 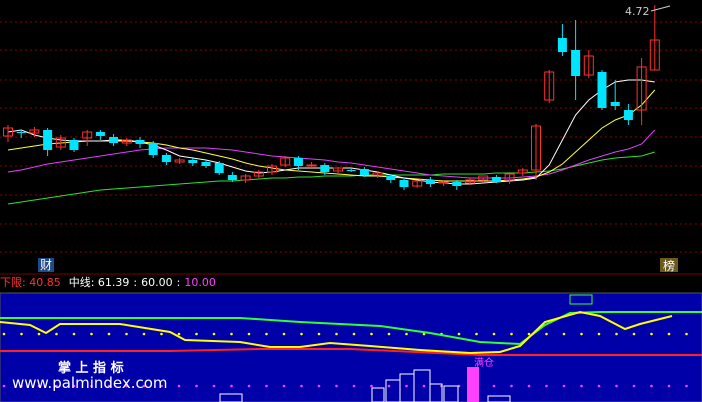 What do you see at coordinates (114, 282) in the screenshot?
I see `mid-value: 61.39` at bounding box center [114, 282].